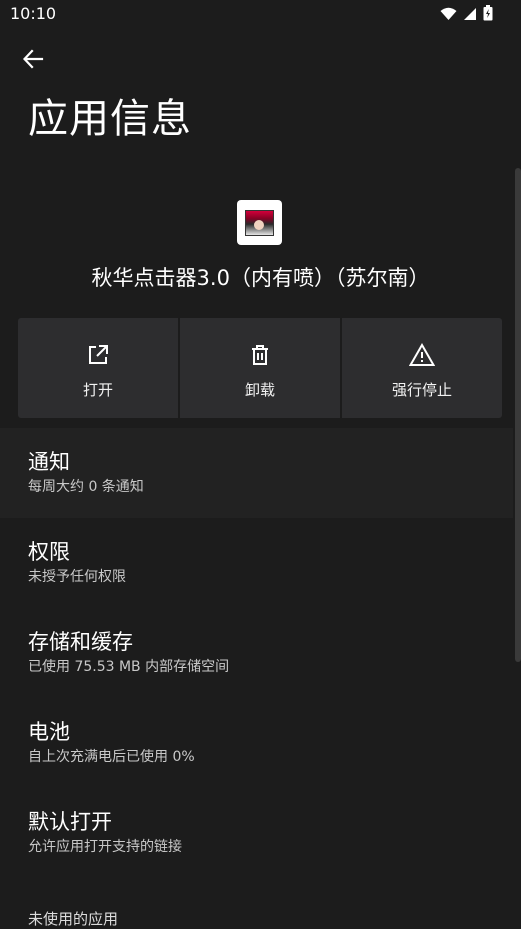 Image resolution: width=521 pixels, height=929 pixels. Describe the element at coordinates (105, 847) in the screenshot. I see `item-subtitle: 允许应用打开支持的链接` at that location.